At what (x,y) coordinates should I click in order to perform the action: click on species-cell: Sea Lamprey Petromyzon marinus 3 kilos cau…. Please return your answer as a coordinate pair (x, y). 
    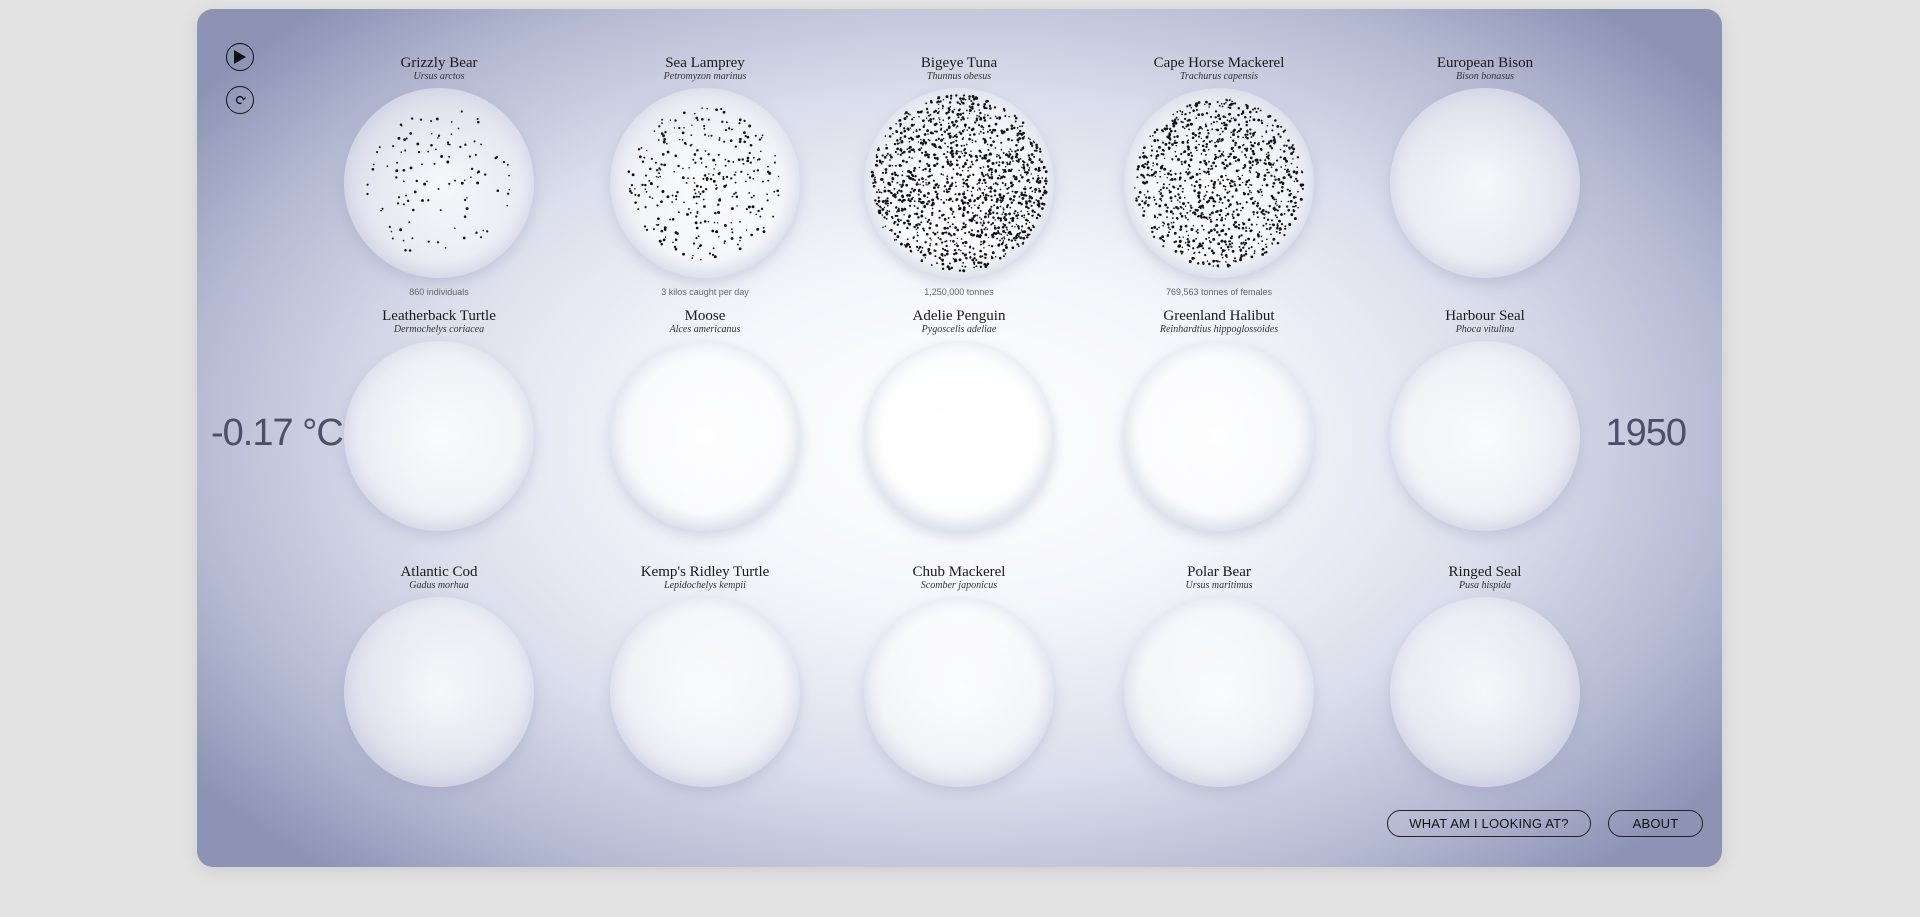
    Looking at the image, I should click on (705, 176).